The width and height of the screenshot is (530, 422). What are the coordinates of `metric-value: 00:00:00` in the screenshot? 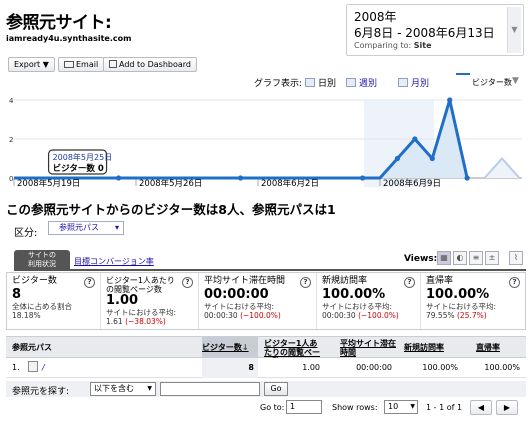 It's located at (236, 294).